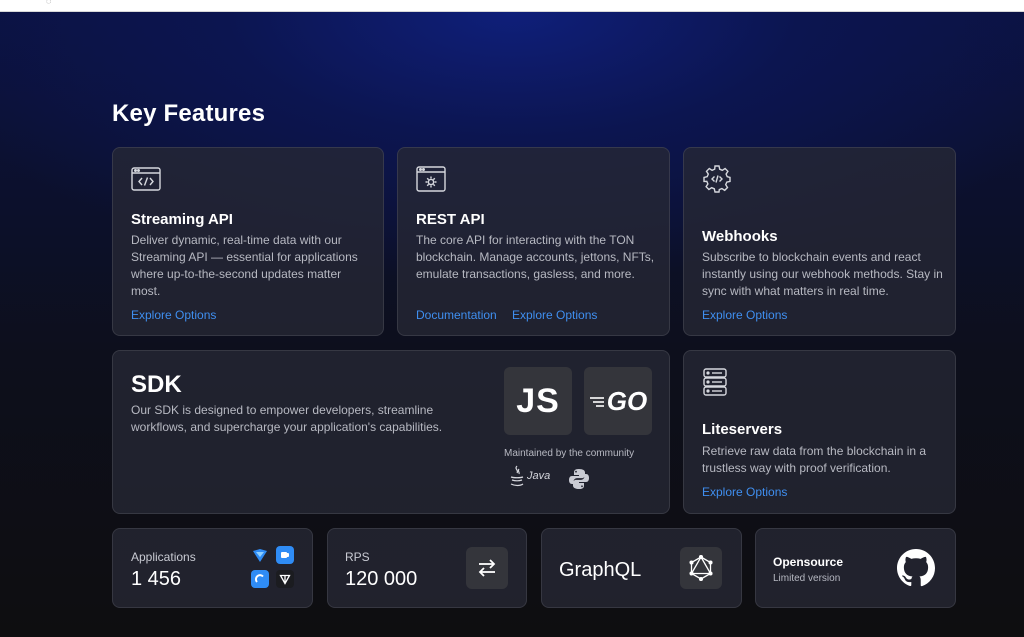  What do you see at coordinates (744, 492) in the screenshot?
I see `liteservers-explore-link: Explore Options` at bounding box center [744, 492].